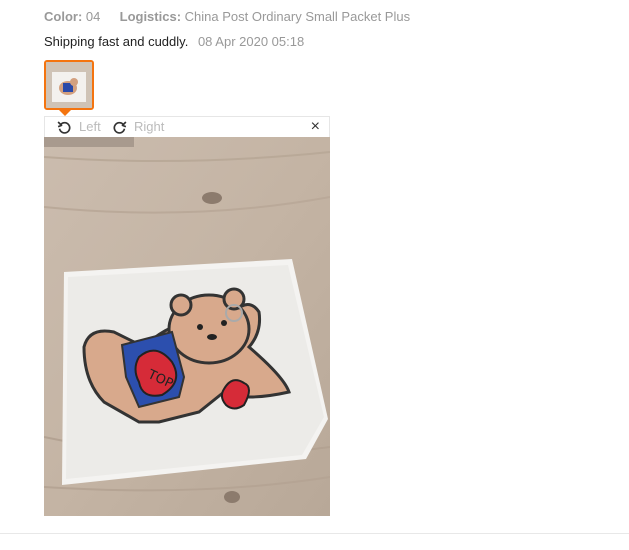  Describe the element at coordinates (150, 16) in the screenshot. I see `logistics-label: Logistics:` at that location.